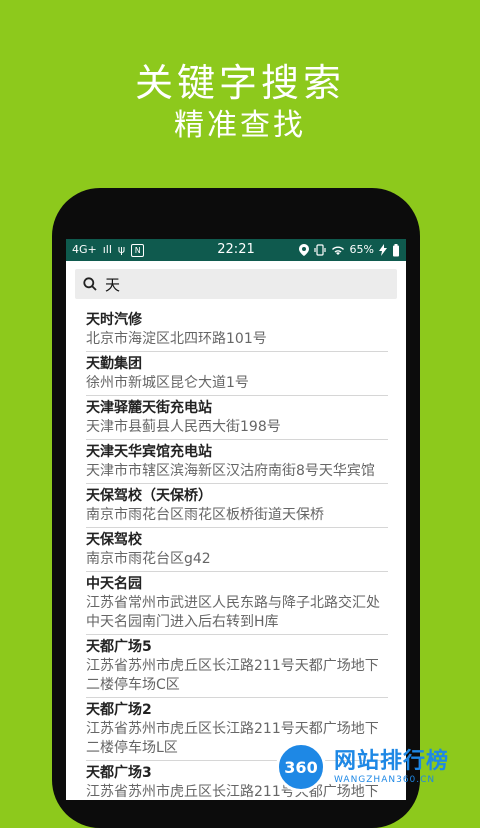 Image resolution: width=480 pixels, height=828 pixels. Describe the element at coordinates (319, 250) in the screenshot. I see `vibrate-icon` at that location.